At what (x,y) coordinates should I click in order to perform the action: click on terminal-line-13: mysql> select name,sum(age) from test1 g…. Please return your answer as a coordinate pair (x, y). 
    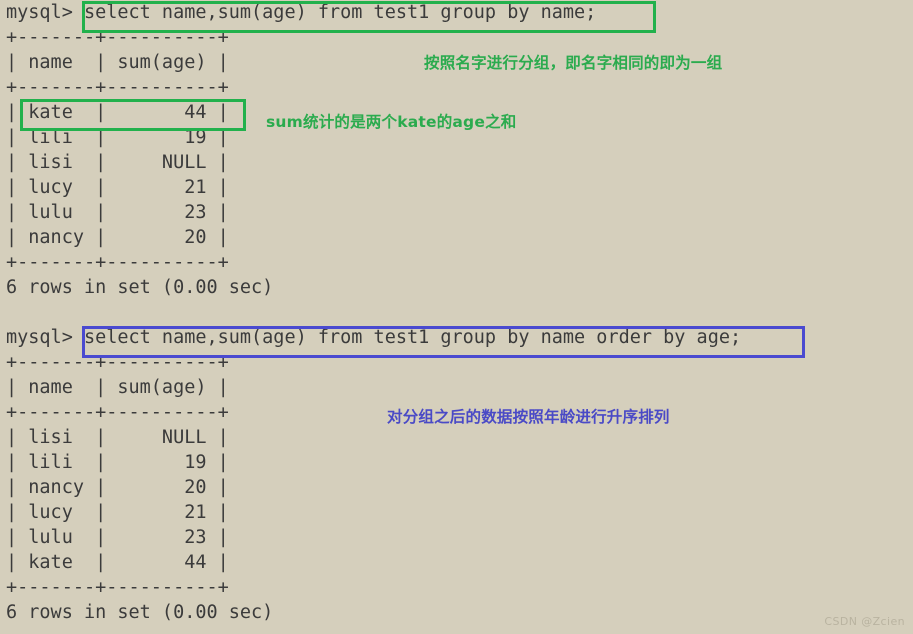
    Looking at the image, I should click on (374, 337).